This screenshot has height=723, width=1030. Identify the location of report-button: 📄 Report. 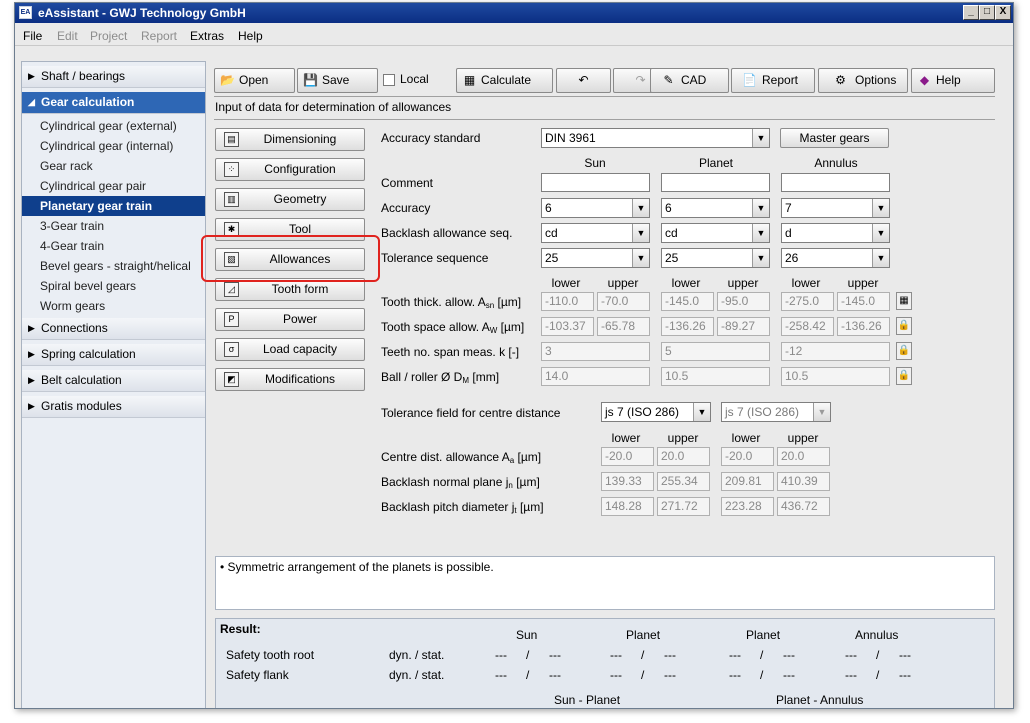
(773, 80).